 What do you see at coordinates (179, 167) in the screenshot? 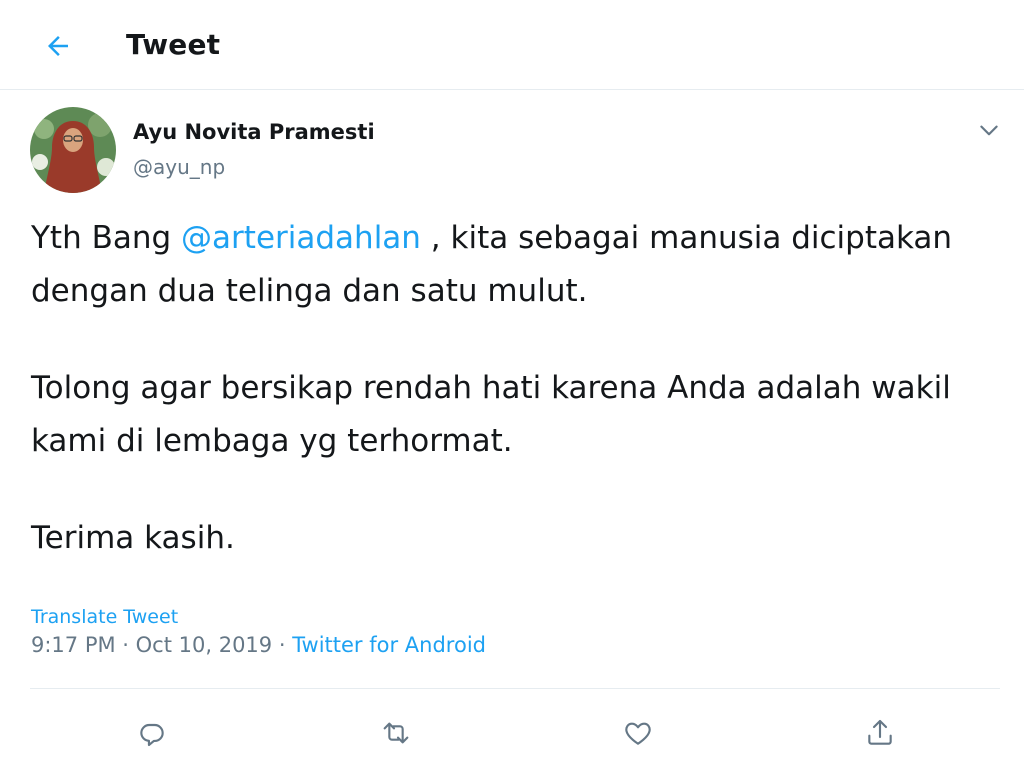
I see `author-handle: @ayu_np` at bounding box center [179, 167].